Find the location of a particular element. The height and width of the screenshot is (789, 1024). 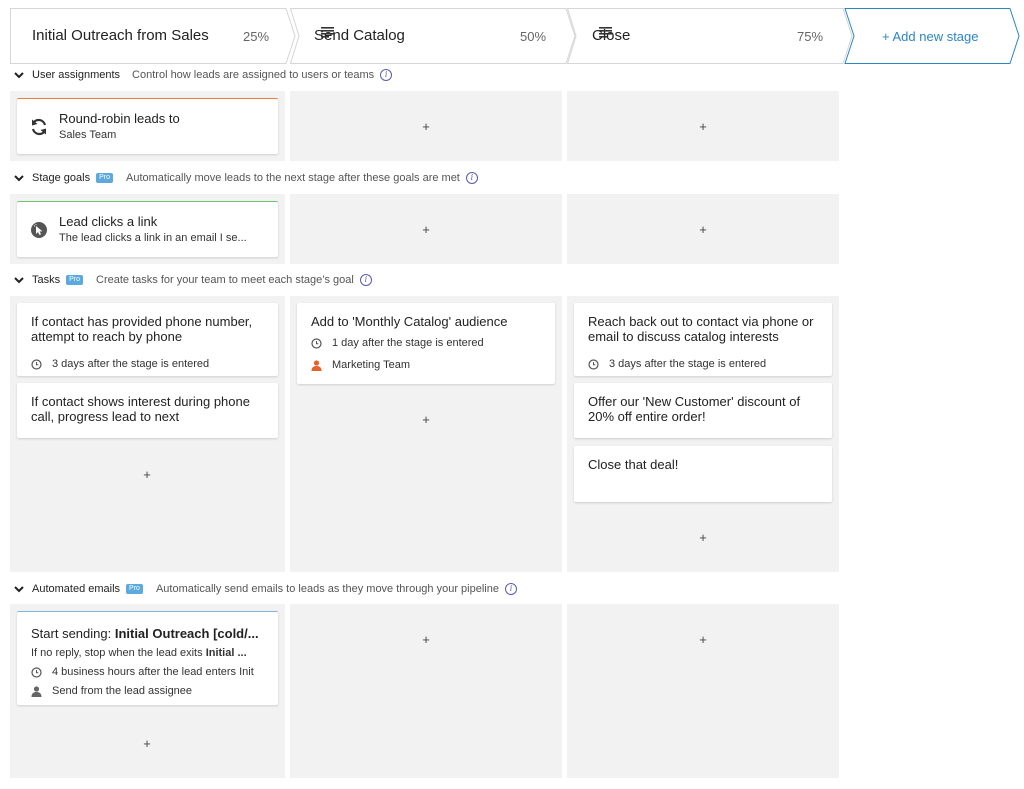

stage-close: Close 75% is located at coordinates (710, 36).